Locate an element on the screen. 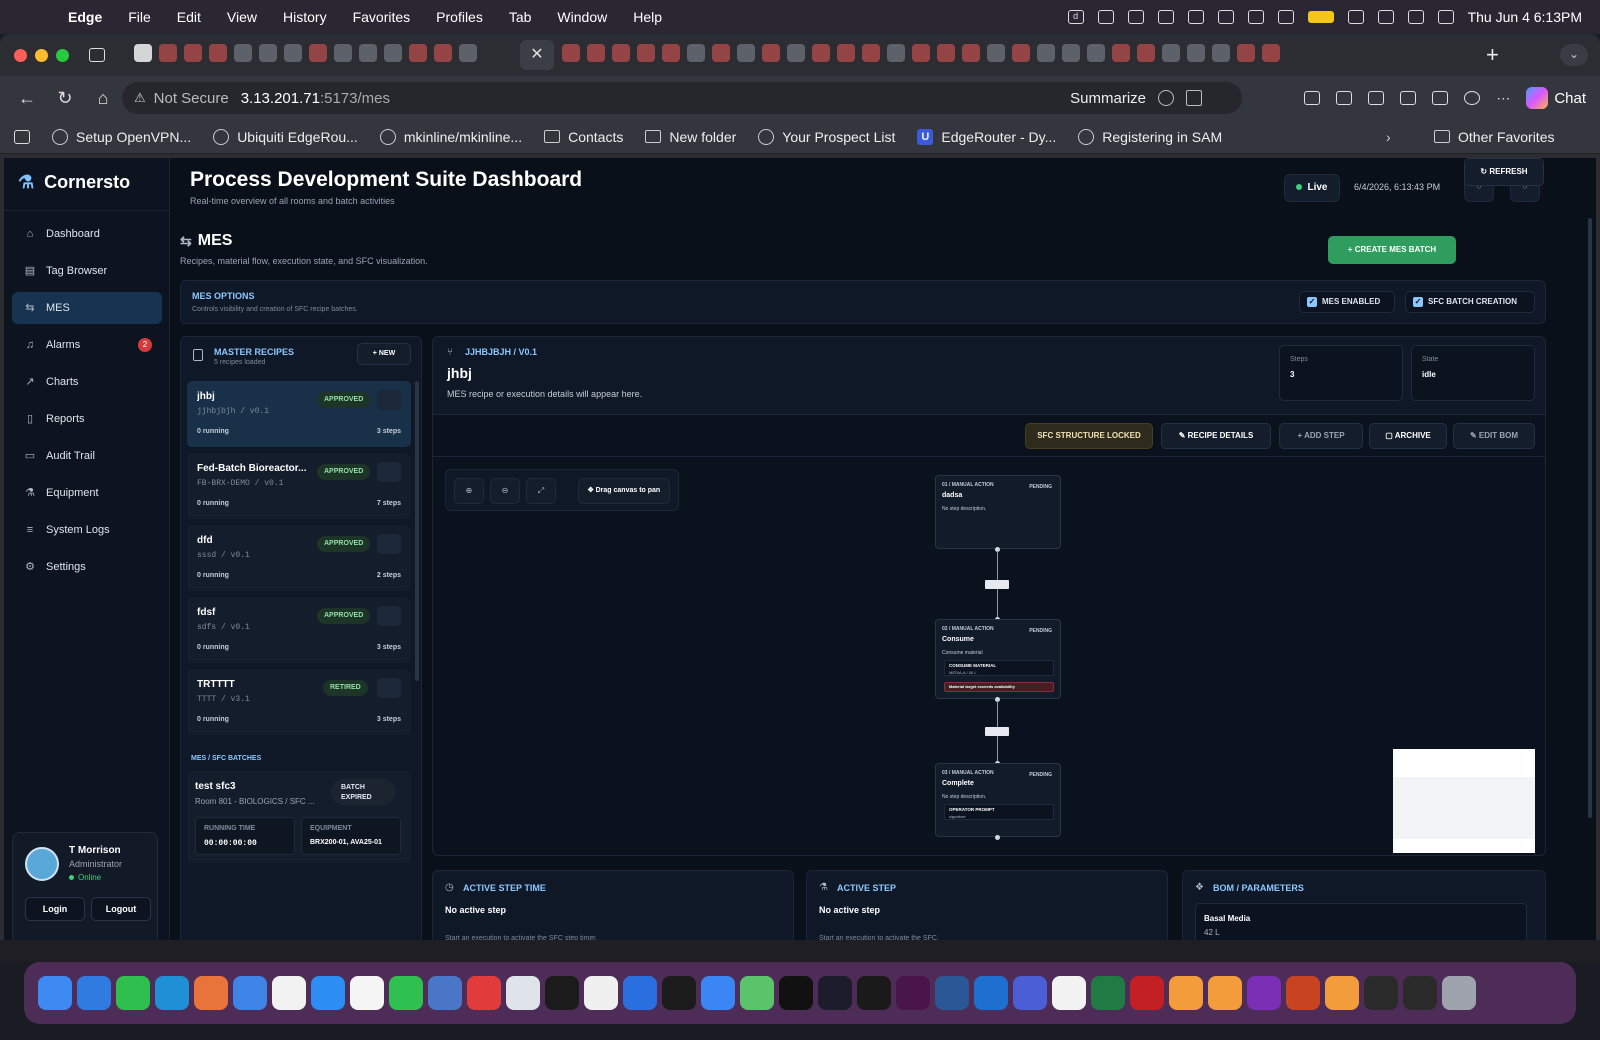 The width and height of the screenshot is (1600, 1040). fit-view-button: ⤢ is located at coordinates (541, 491).